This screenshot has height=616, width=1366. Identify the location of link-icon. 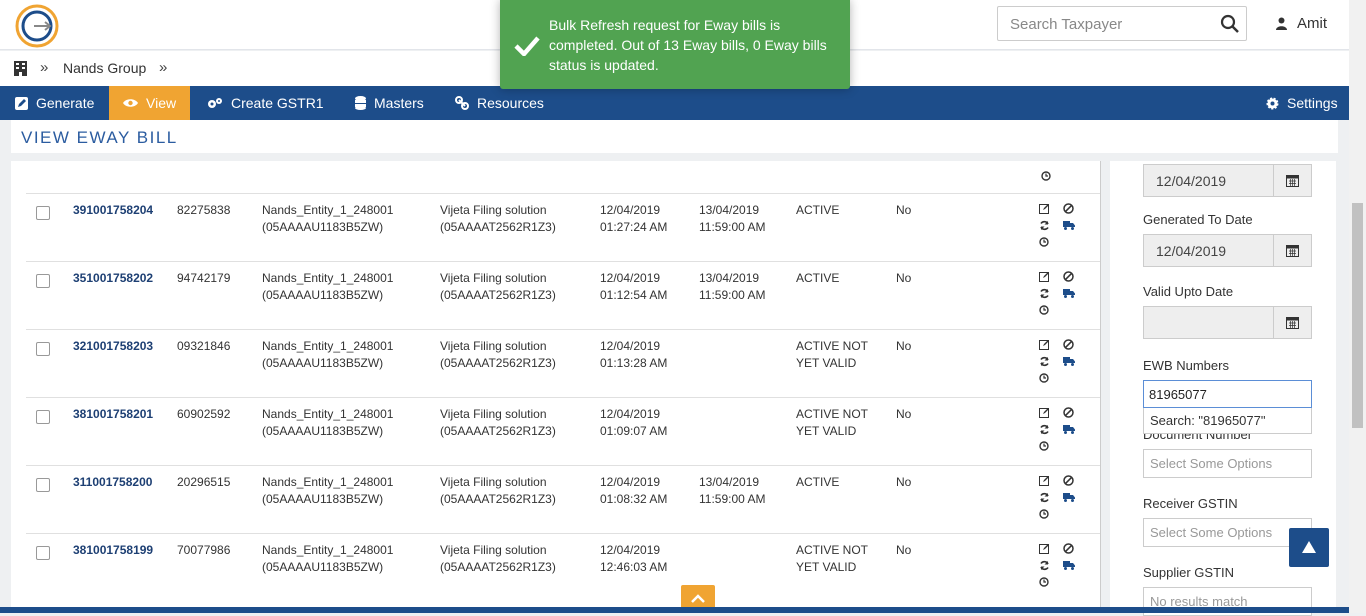
(462, 103).